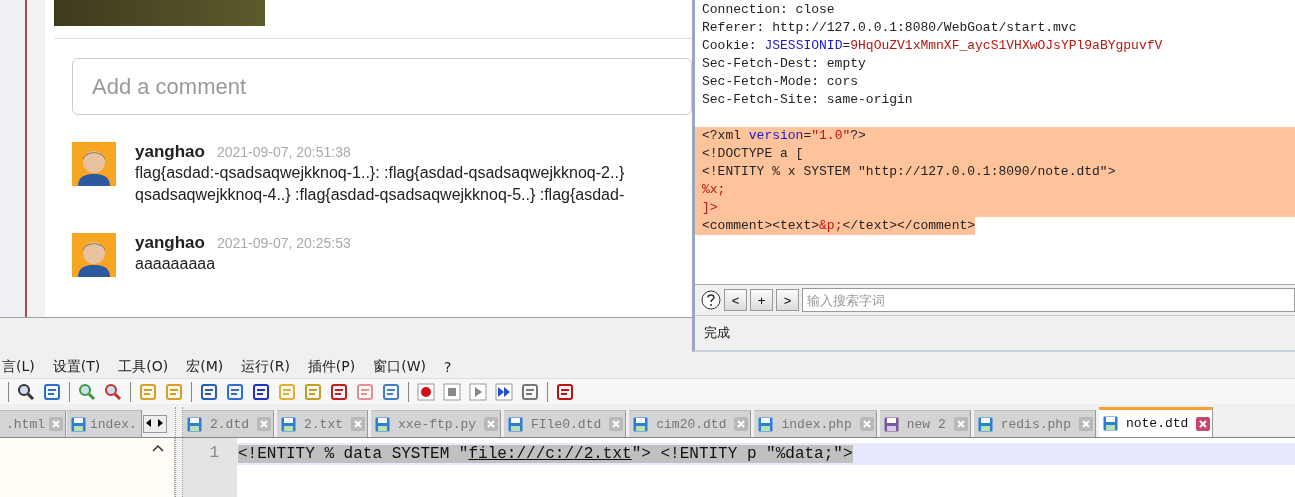 The height and width of the screenshot is (497, 1295). I want to click on comment-time: 2021-09-07, 20:51:38, so click(283, 152).